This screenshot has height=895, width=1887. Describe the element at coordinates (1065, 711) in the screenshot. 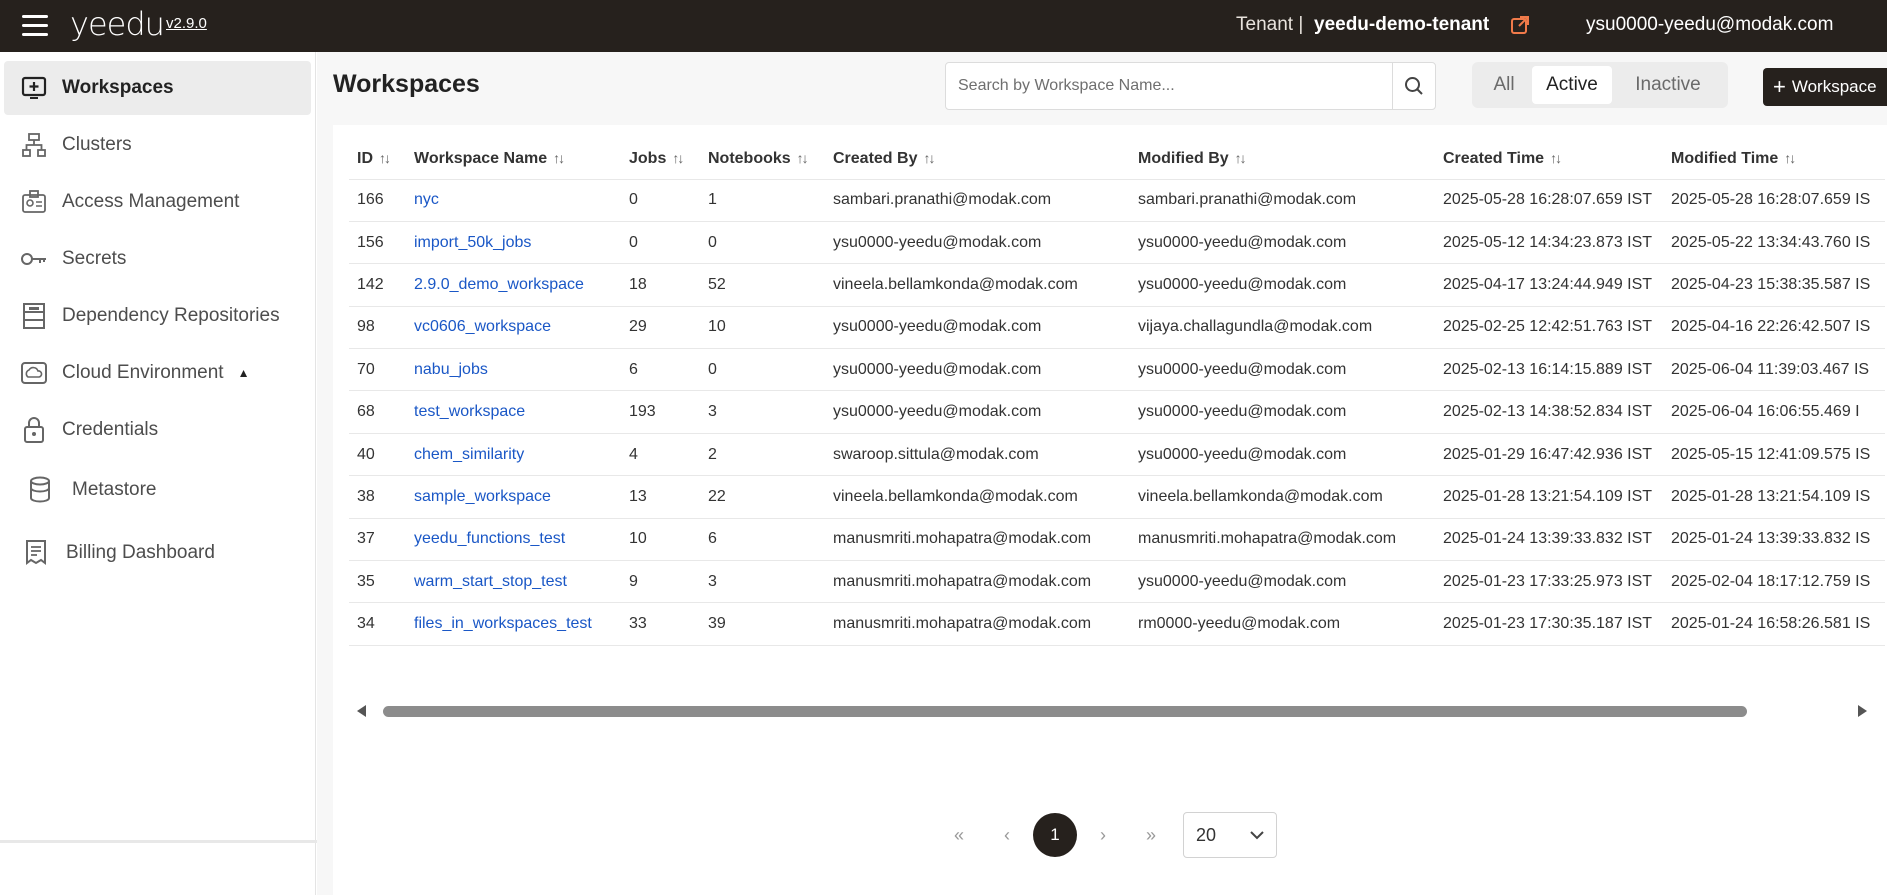

I see `scrollbar-thumb` at that location.